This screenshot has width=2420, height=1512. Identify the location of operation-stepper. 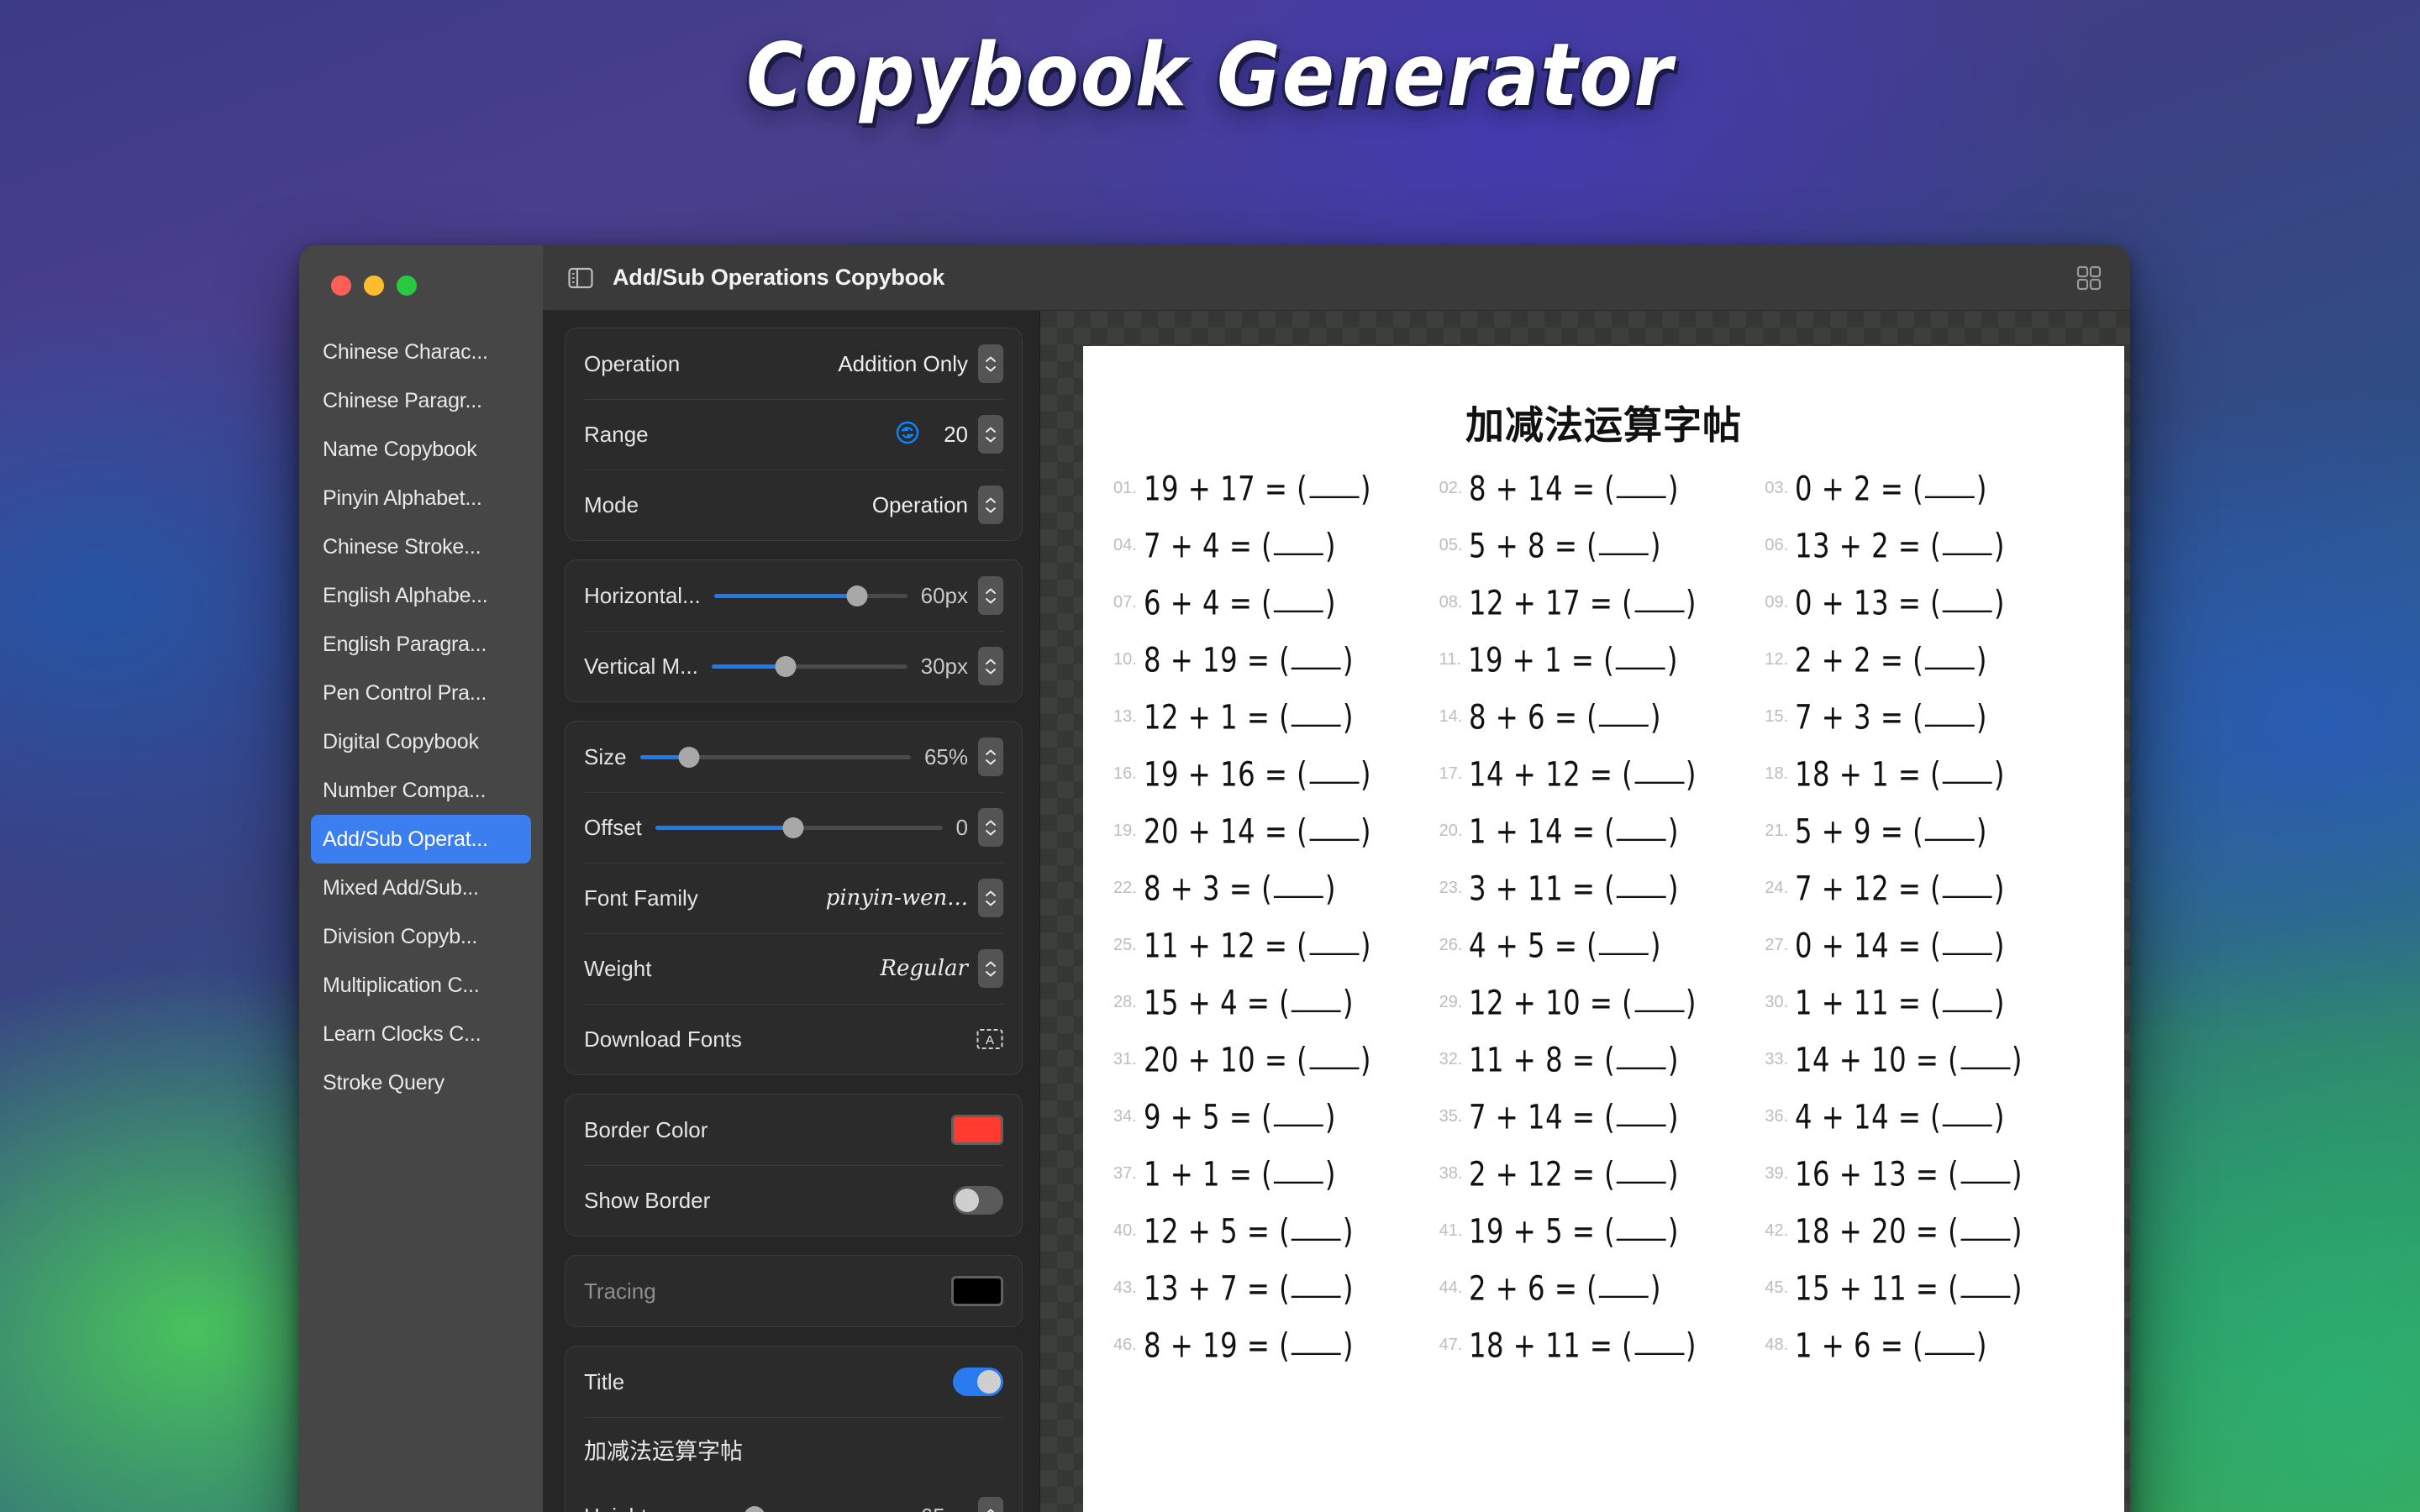
(991, 363).